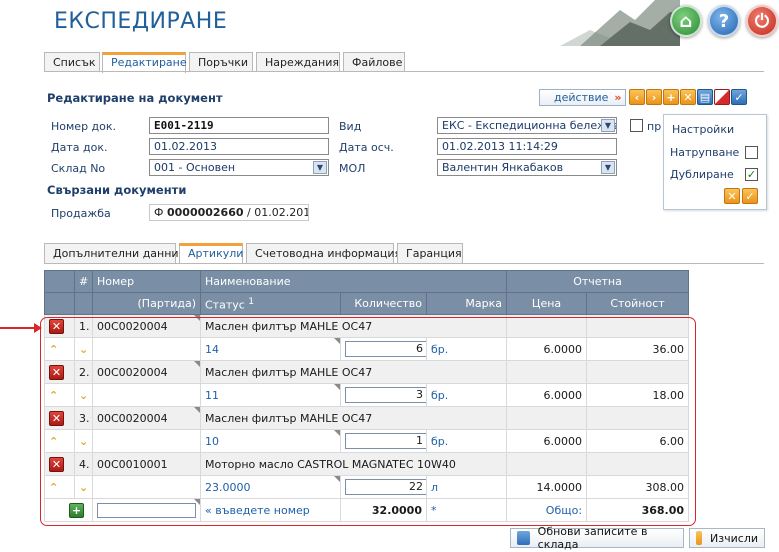 The height and width of the screenshot is (552, 779). What do you see at coordinates (547, 303) in the screenshot?
I see `col-price: Цена` at bounding box center [547, 303].